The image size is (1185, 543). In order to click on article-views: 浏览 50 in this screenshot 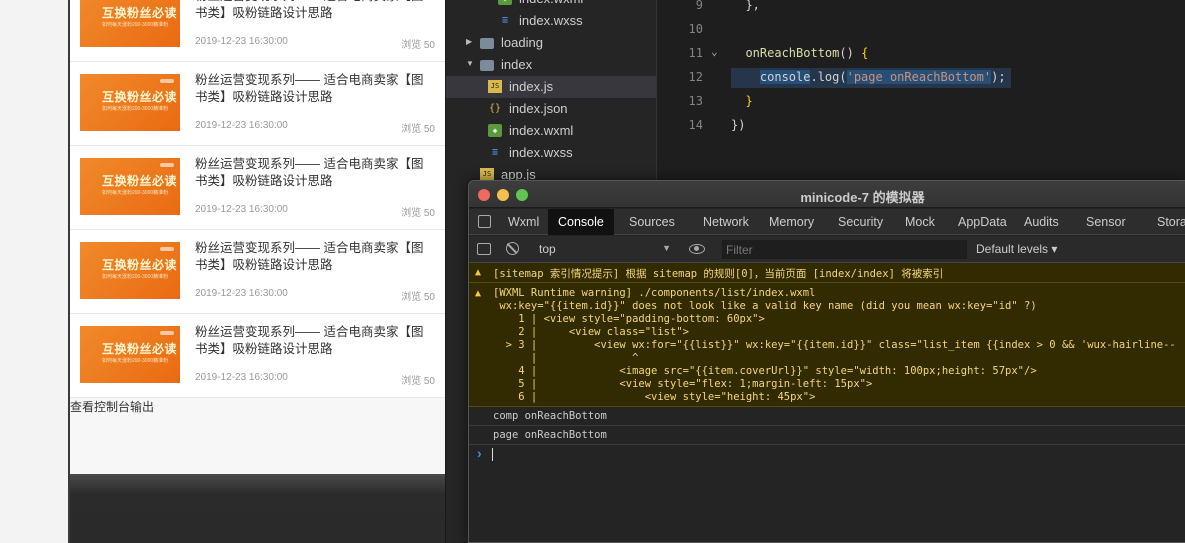, I will do `click(418, 381)`.